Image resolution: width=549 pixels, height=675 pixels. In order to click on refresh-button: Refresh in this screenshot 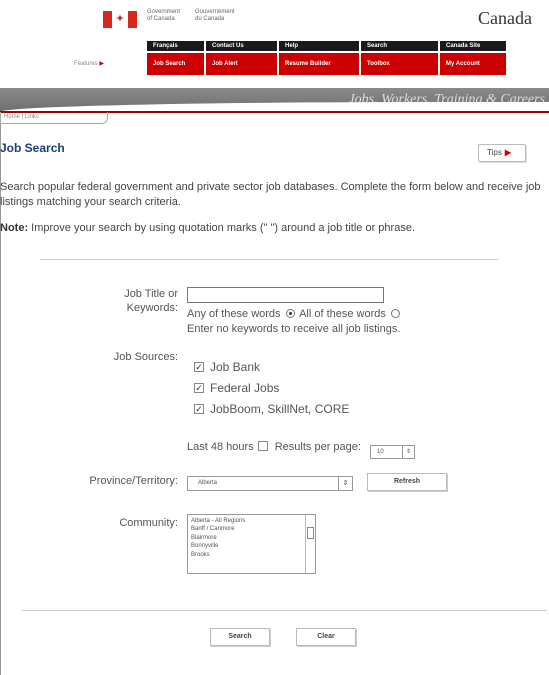, I will do `click(407, 482)`.